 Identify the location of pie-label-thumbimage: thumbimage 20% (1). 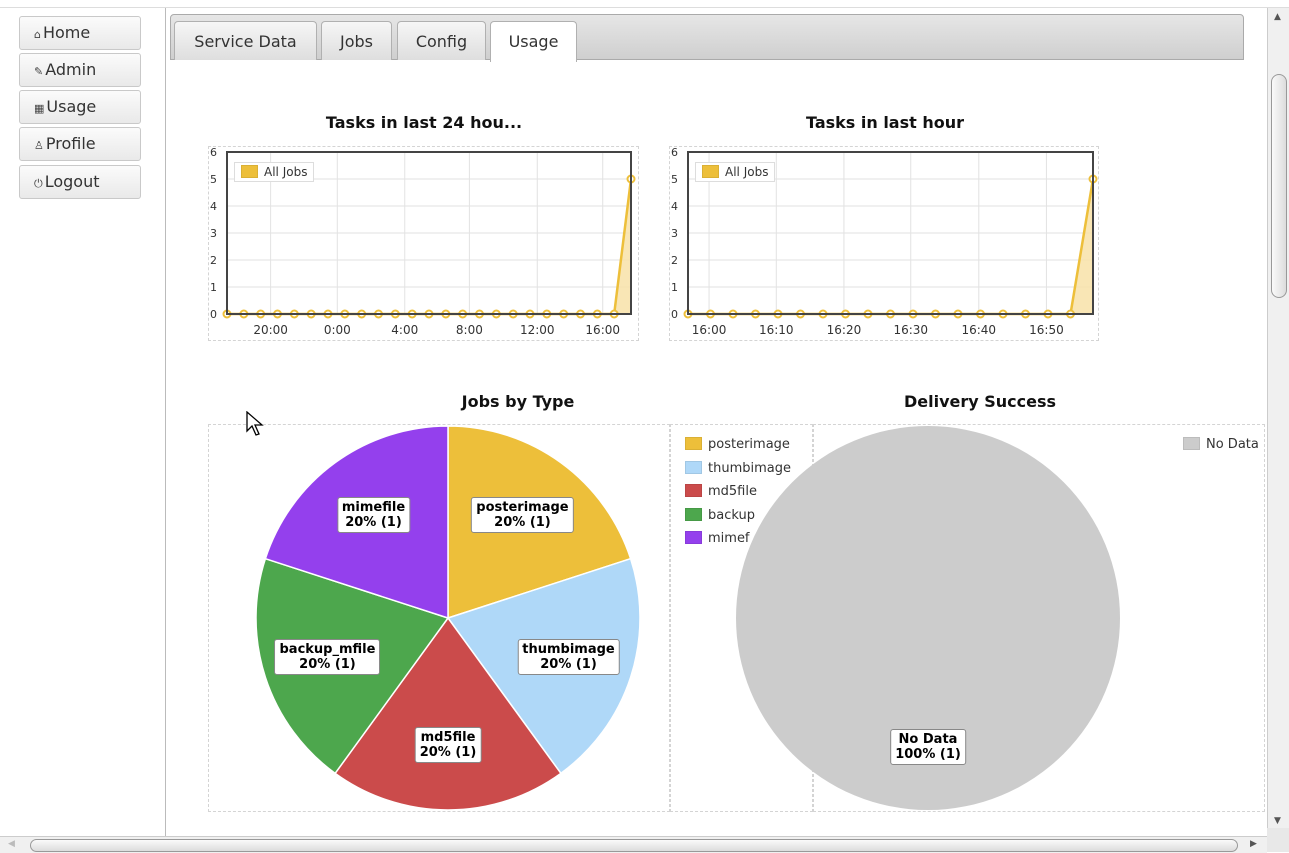
(568, 657).